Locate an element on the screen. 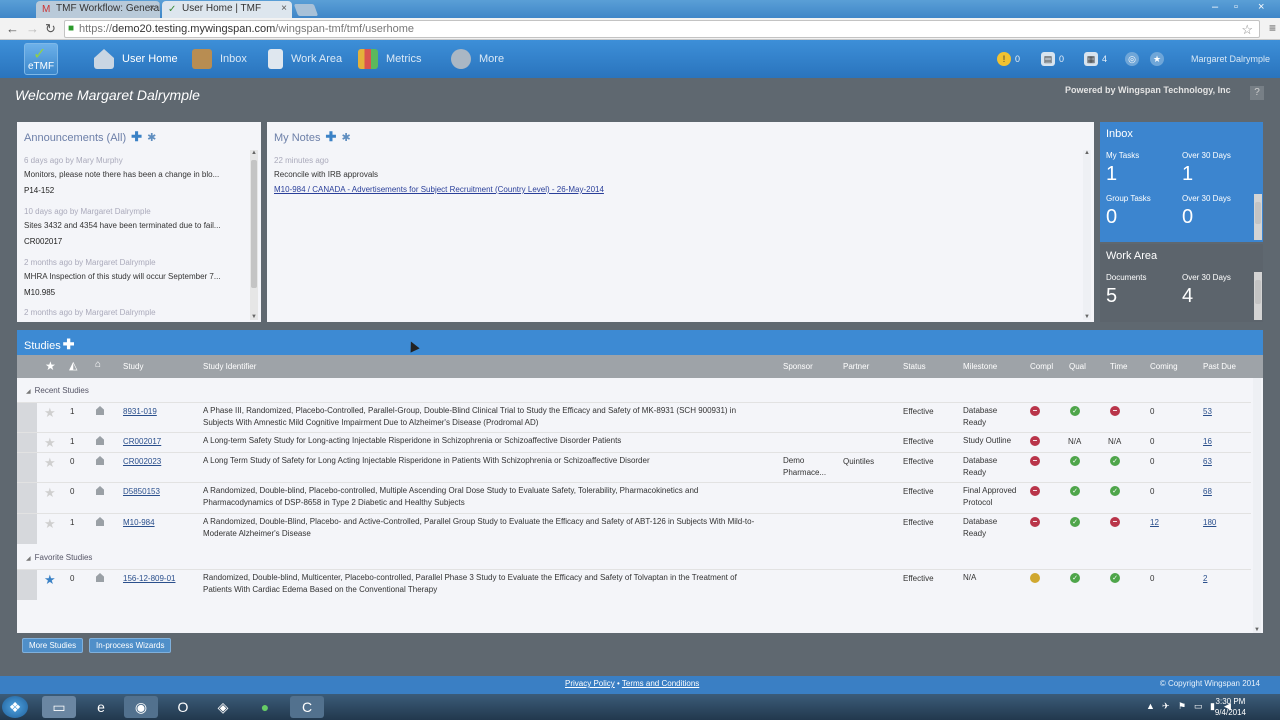  studies-scrollbar: ▼ is located at coordinates (1257, 505).